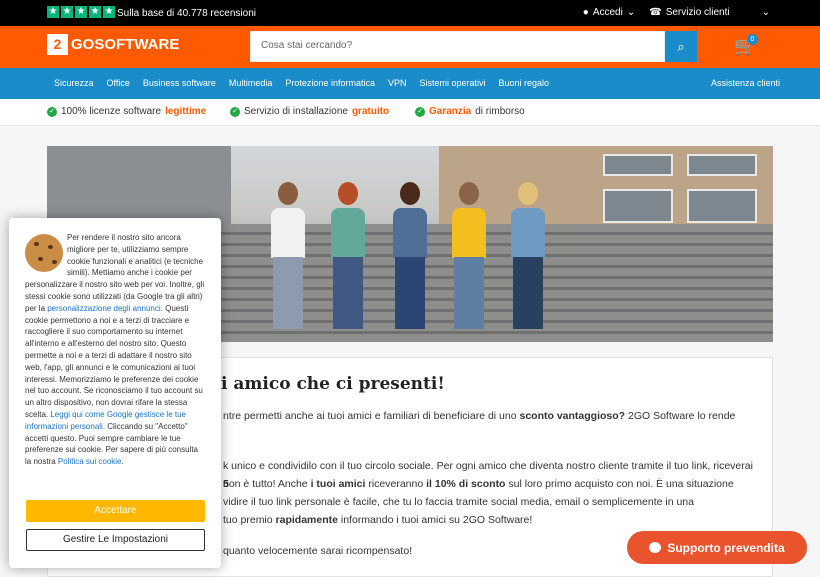 This screenshot has height=577, width=820. What do you see at coordinates (752, 39) in the screenshot?
I see `cart-count-badge: 0` at bounding box center [752, 39].